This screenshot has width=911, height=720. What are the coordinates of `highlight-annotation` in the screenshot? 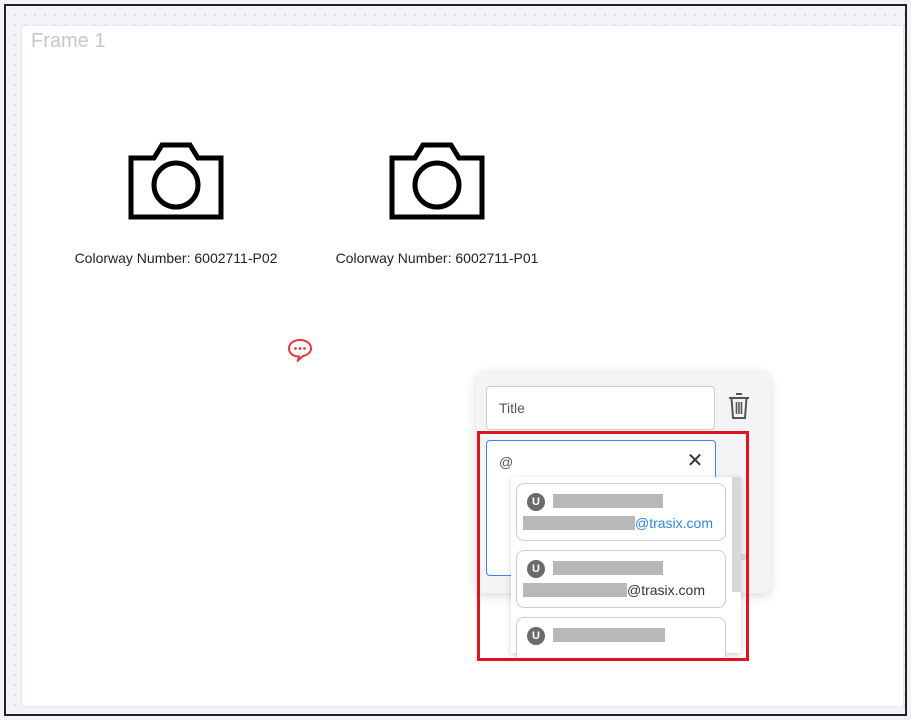 It's located at (613, 546).